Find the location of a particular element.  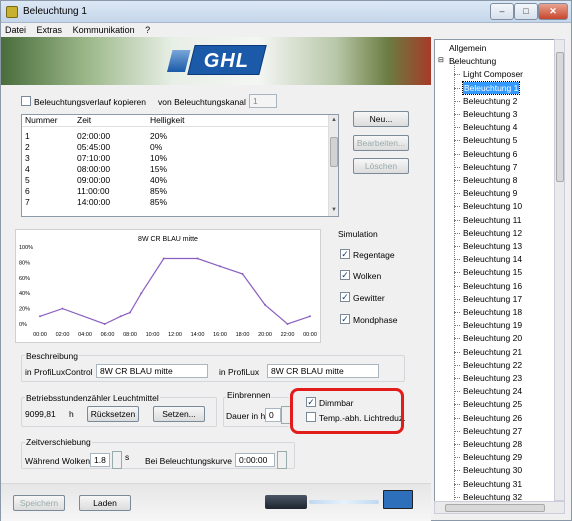

table-row: 6 11:00:00 85% is located at coordinates (175, 191).